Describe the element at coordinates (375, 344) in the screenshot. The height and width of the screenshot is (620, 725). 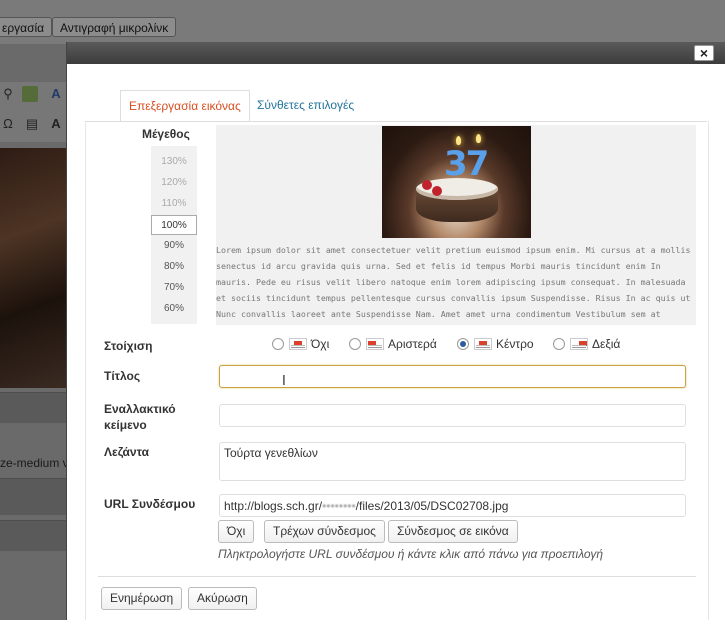
I see `align-left-icon` at that location.